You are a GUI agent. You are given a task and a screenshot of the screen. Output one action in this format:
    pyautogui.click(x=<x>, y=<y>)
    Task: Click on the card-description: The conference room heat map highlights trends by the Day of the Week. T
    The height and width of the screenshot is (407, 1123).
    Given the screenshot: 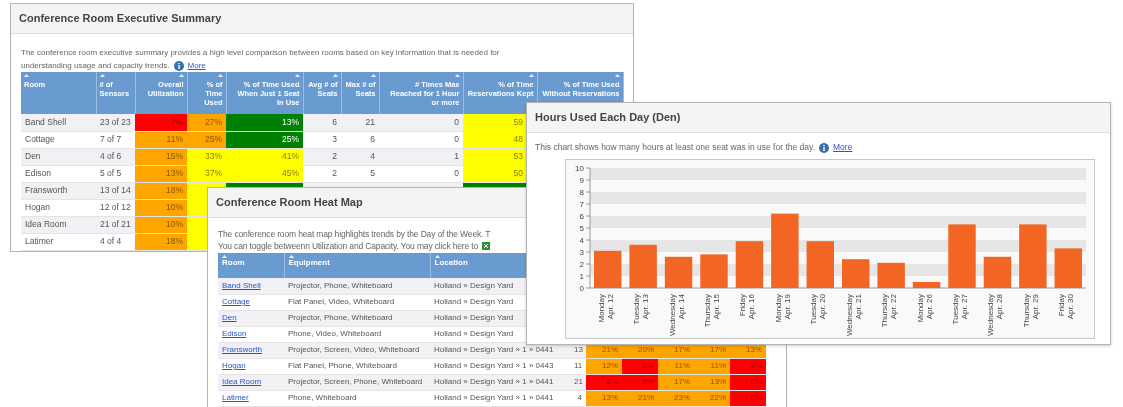 What is the action you would take?
    pyautogui.click(x=354, y=234)
    